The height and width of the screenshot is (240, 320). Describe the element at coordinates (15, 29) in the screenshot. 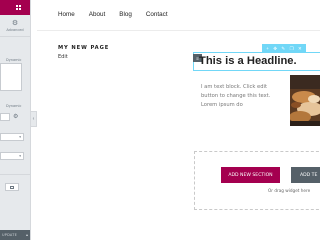

I see `tab-advanced-label: Advanced` at that location.